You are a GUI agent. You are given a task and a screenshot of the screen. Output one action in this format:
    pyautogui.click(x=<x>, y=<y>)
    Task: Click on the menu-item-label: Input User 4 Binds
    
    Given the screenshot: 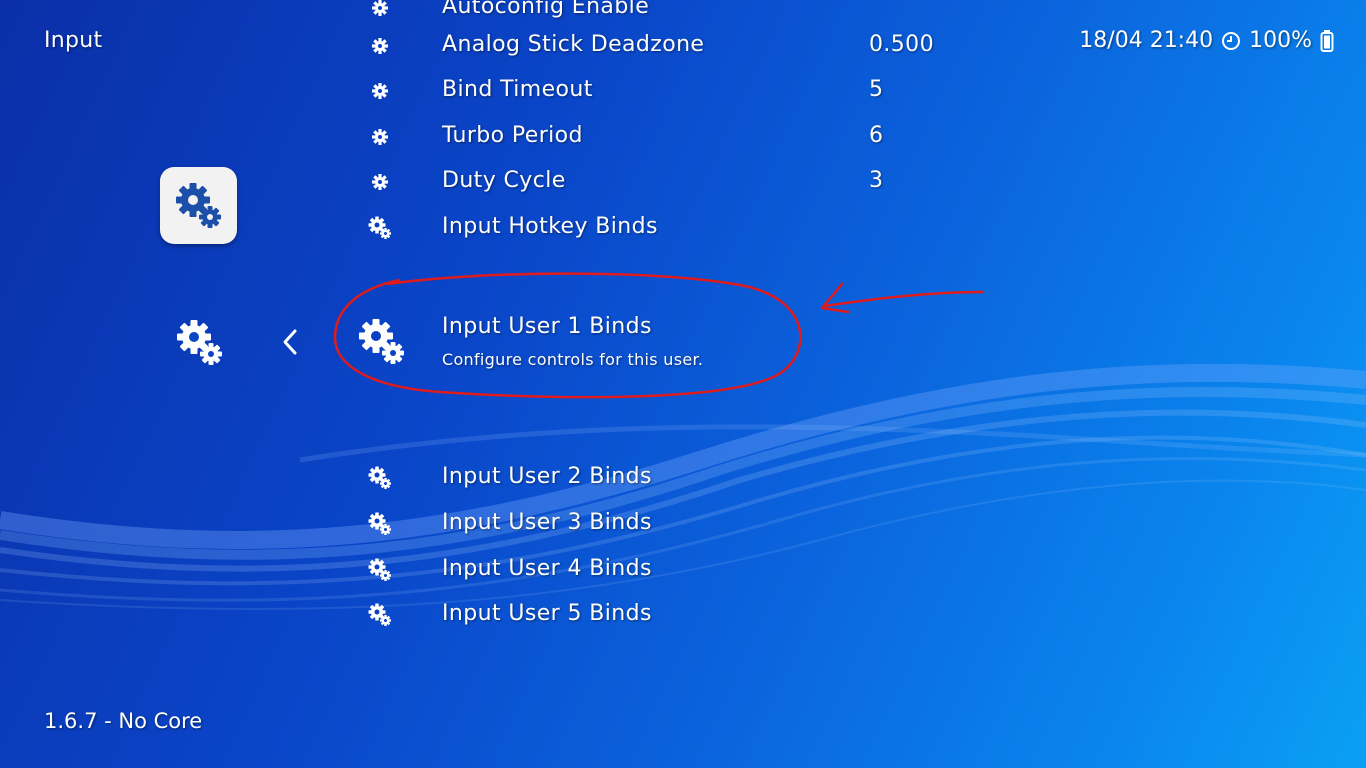 What is the action you would take?
    pyautogui.click(x=547, y=568)
    